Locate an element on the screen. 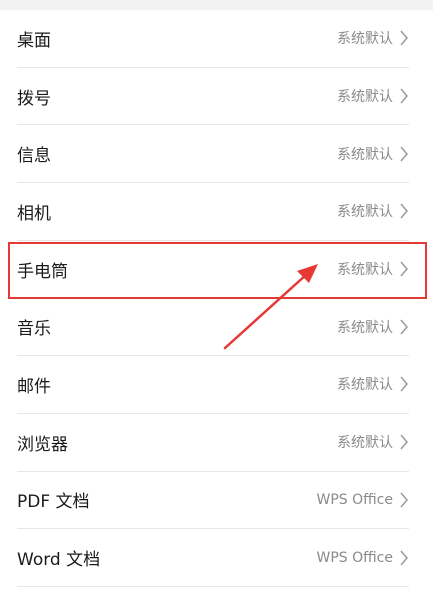 The image size is (433, 593). list-item-music: 音乐 系统默认 is located at coordinates (213, 327).